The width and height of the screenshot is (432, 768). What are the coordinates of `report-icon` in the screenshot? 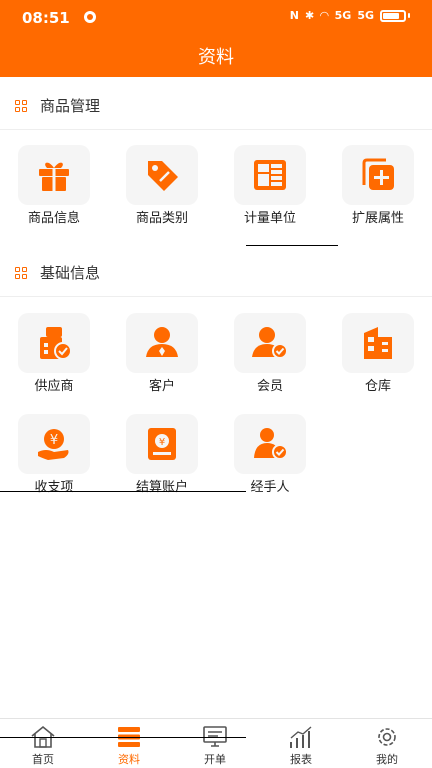 It's located at (301, 737).